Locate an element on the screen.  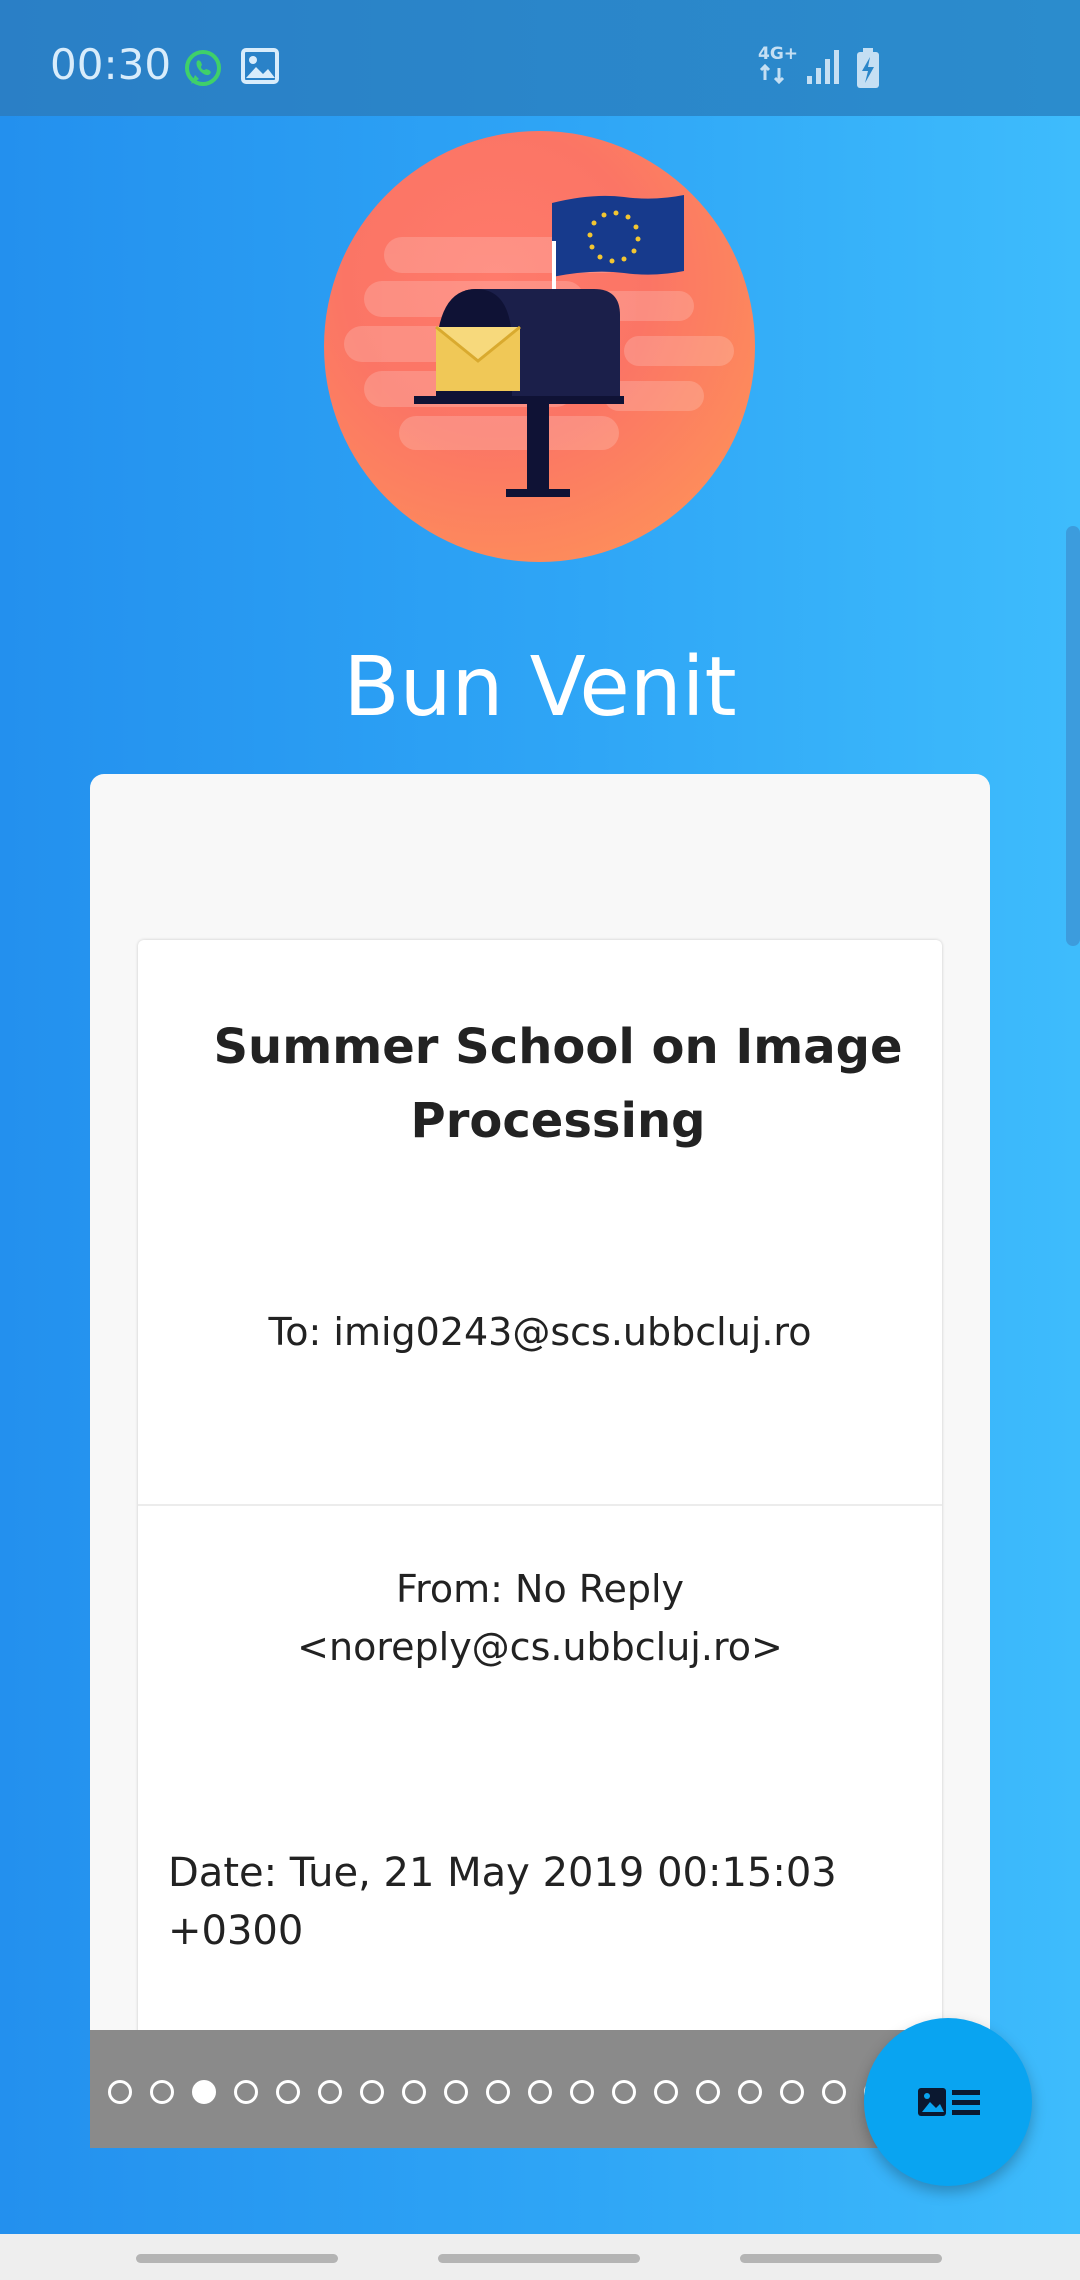
article-list-icon is located at coordinates (949, 2102).